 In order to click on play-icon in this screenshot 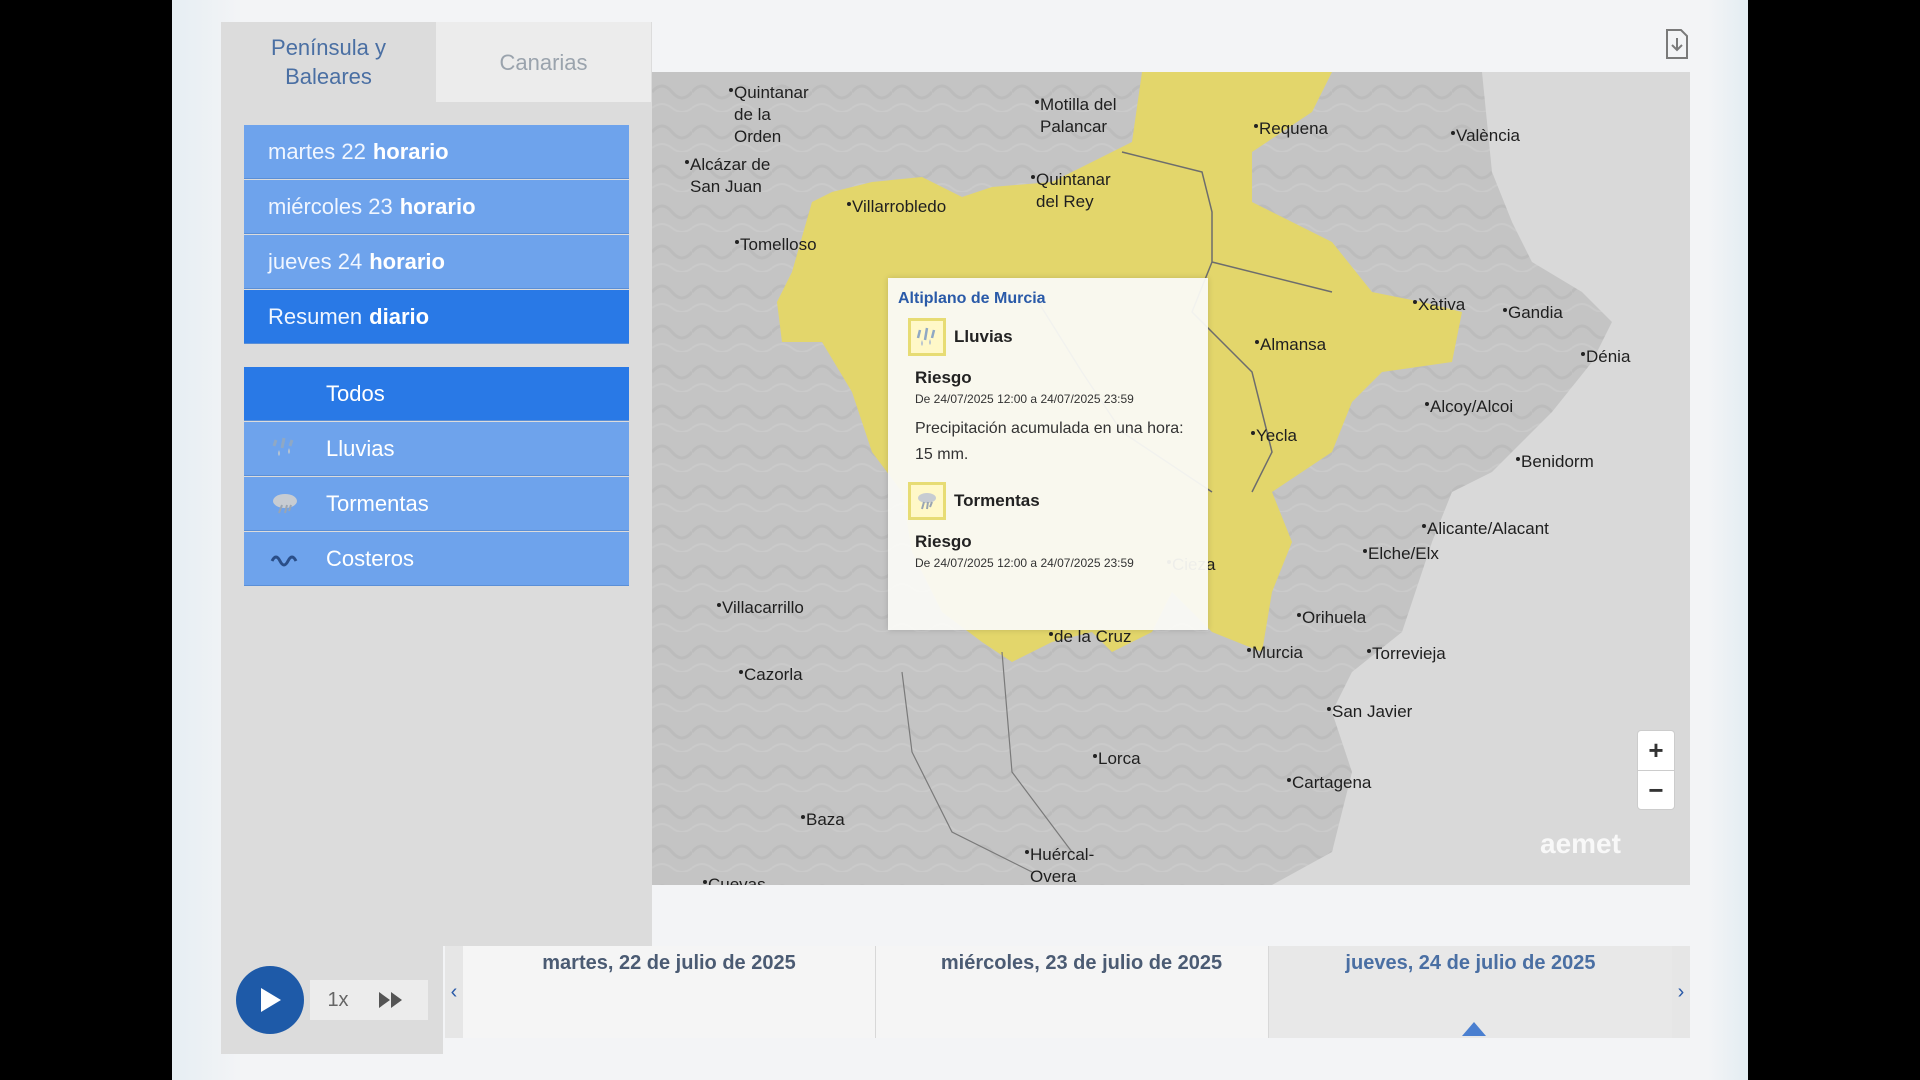, I will do `click(271, 1000)`.